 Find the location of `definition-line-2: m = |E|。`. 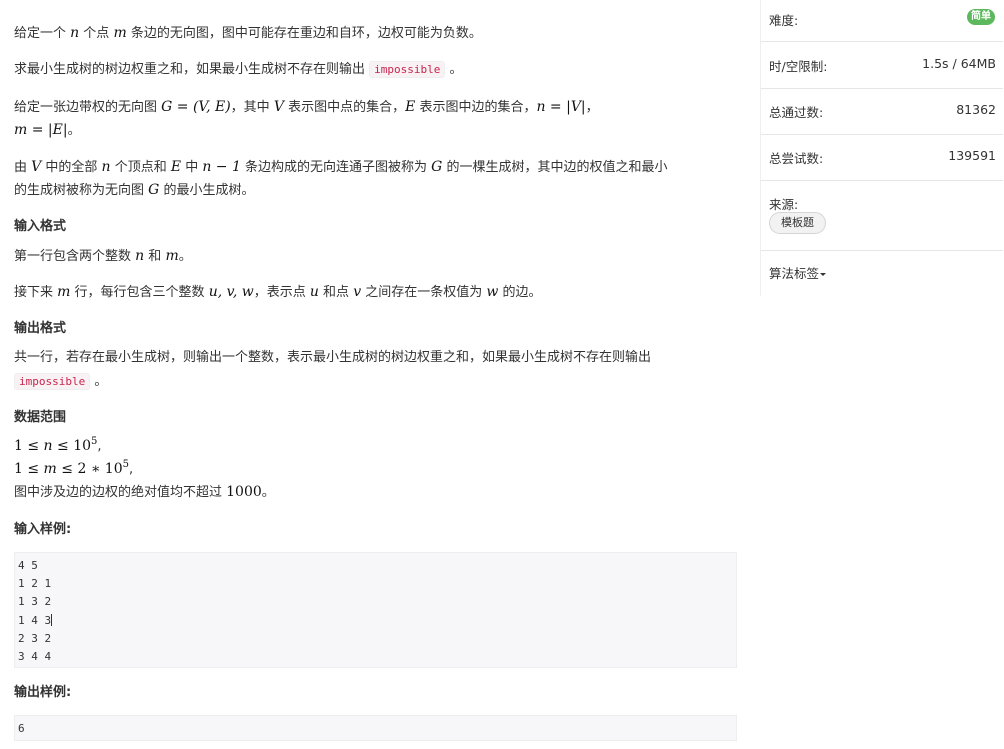

definition-line-2: m = |E|。 is located at coordinates (47, 130).